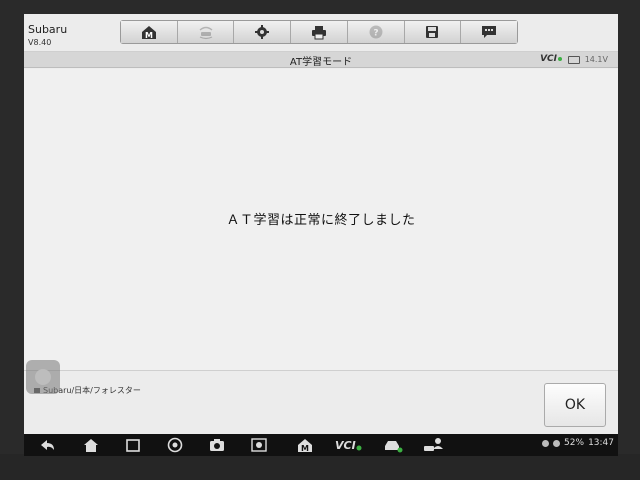 This screenshot has height=480, width=640. I want to click on assist-circle-icon, so click(43, 377).